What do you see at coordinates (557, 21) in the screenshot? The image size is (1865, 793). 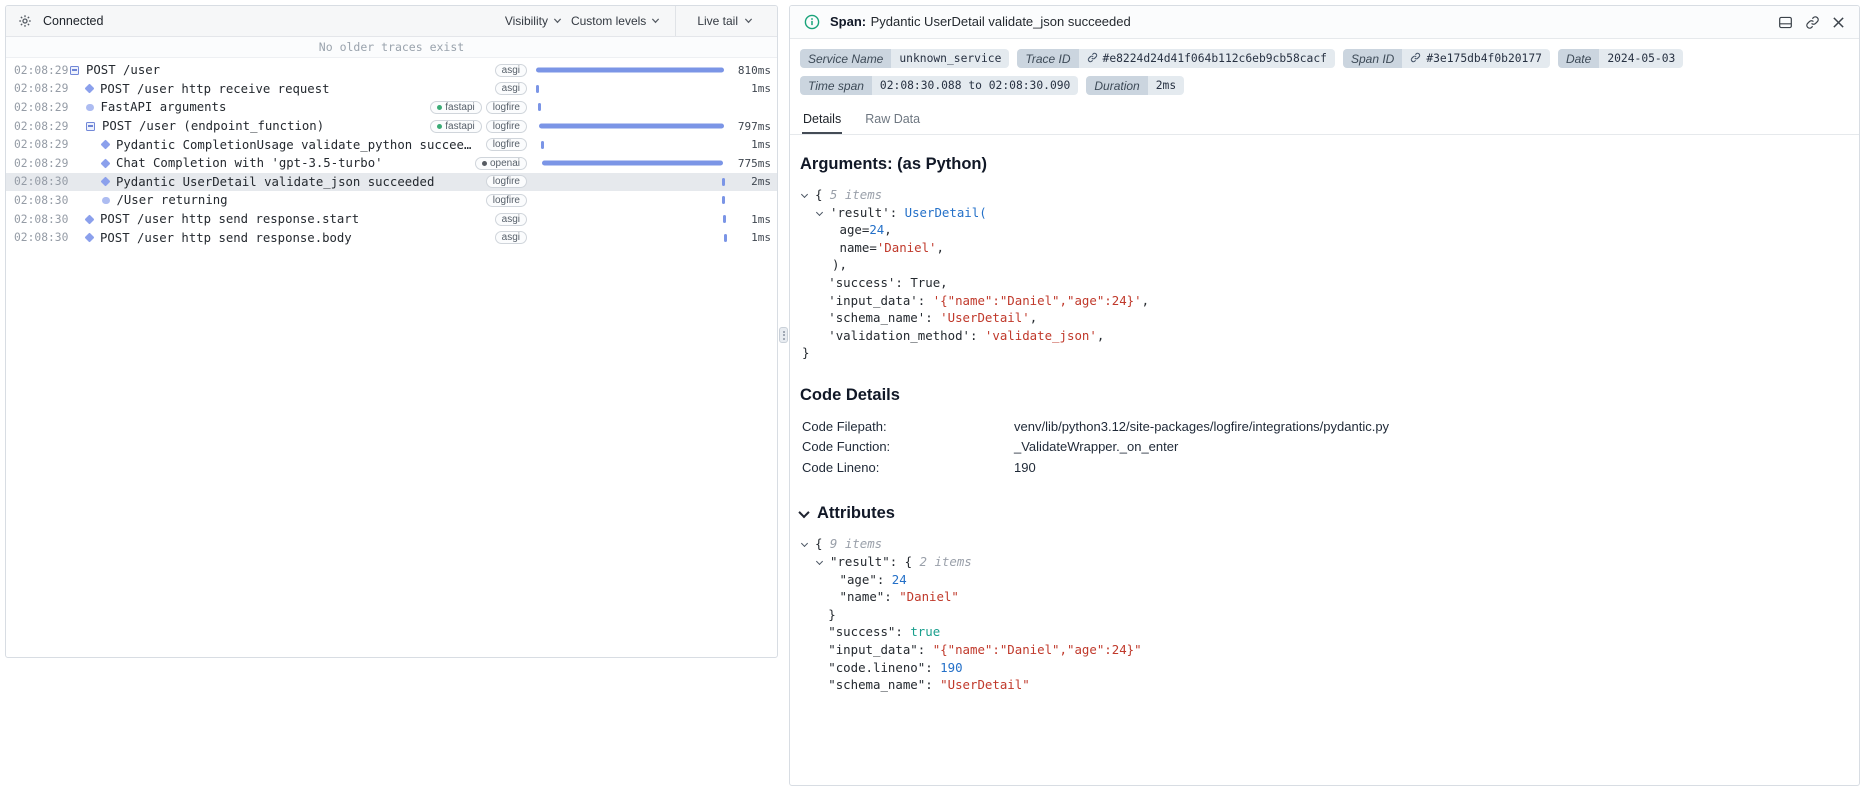 I see `chevron-down-icon` at bounding box center [557, 21].